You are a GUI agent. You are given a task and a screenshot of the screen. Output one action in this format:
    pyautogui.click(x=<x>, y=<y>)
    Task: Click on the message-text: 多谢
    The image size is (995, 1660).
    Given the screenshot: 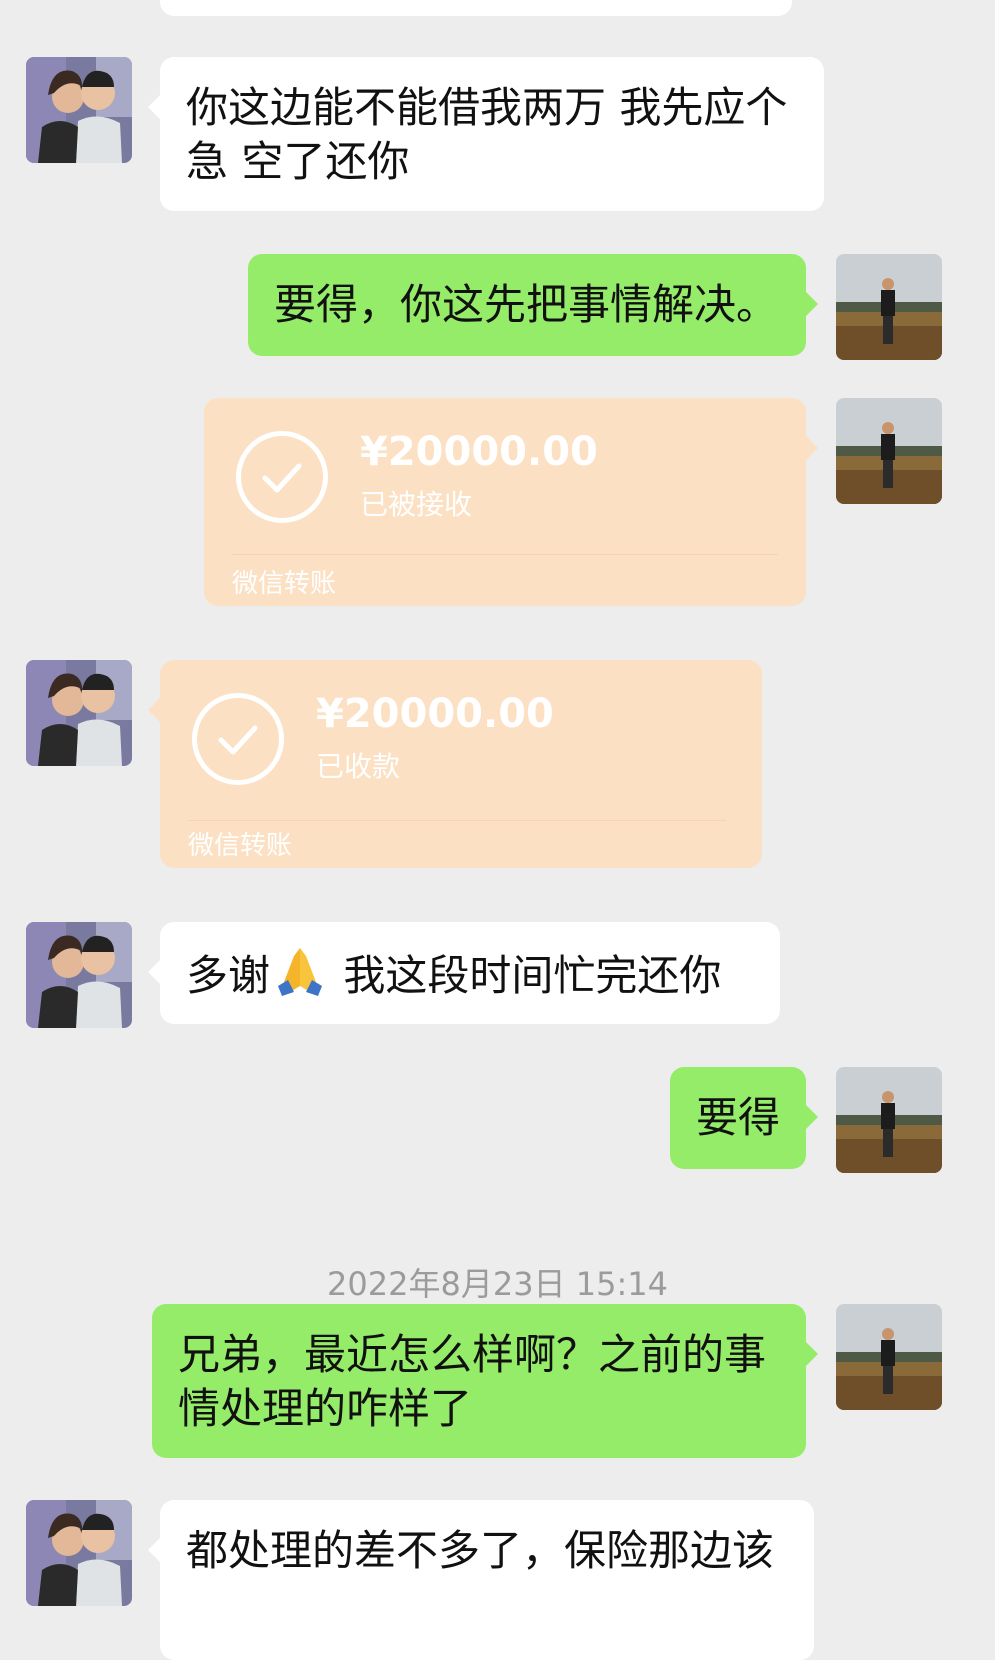 What is the action you would take?
    pyautogui.click(x=228, y=975)
    